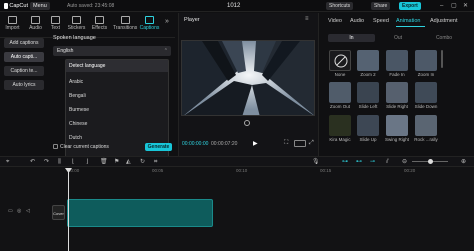 The height and width of the screenshot is (251, 474). What do you see at coordinates (351, 38) in the screenshot?
I see `subtab-in: In` at bounding box center [351, 38].